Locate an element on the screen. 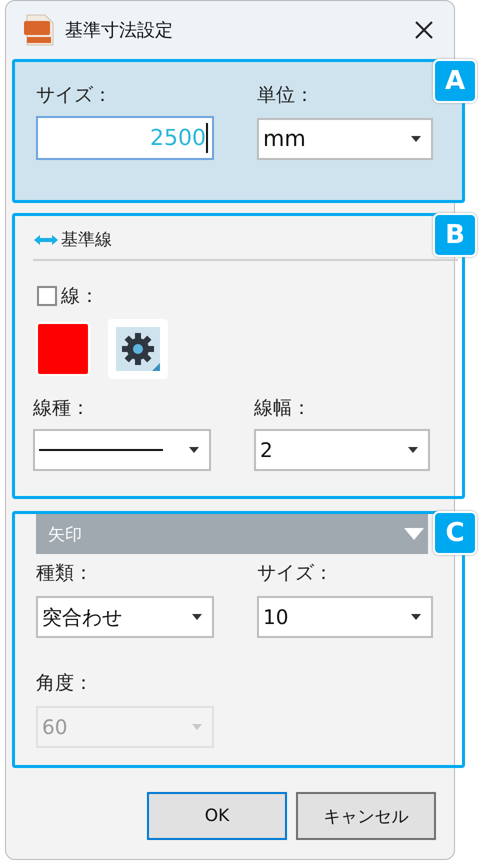 This screenshot has width=492, height=865. dropdown: 突合わせ is located at coordinates (125, 617).